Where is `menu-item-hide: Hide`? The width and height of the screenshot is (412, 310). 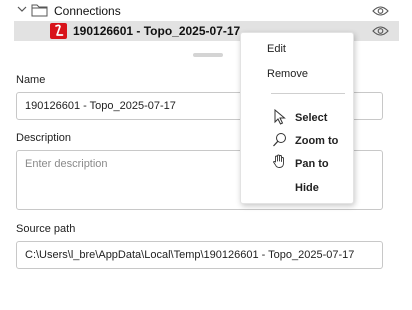 menu-item-hide: Hide is located at coordinates (307, 188).